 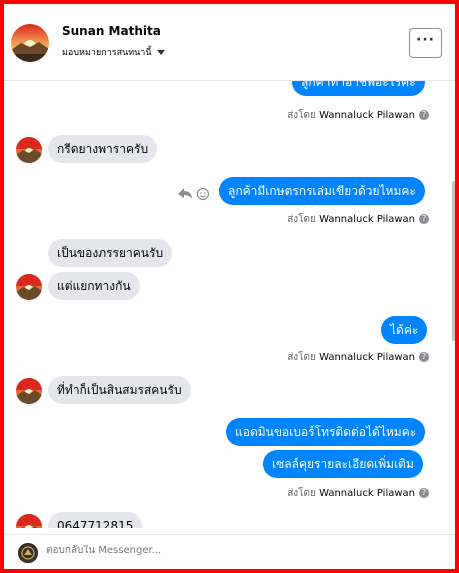 I want to click on caret-down-icon, so click(x=160, y=52).